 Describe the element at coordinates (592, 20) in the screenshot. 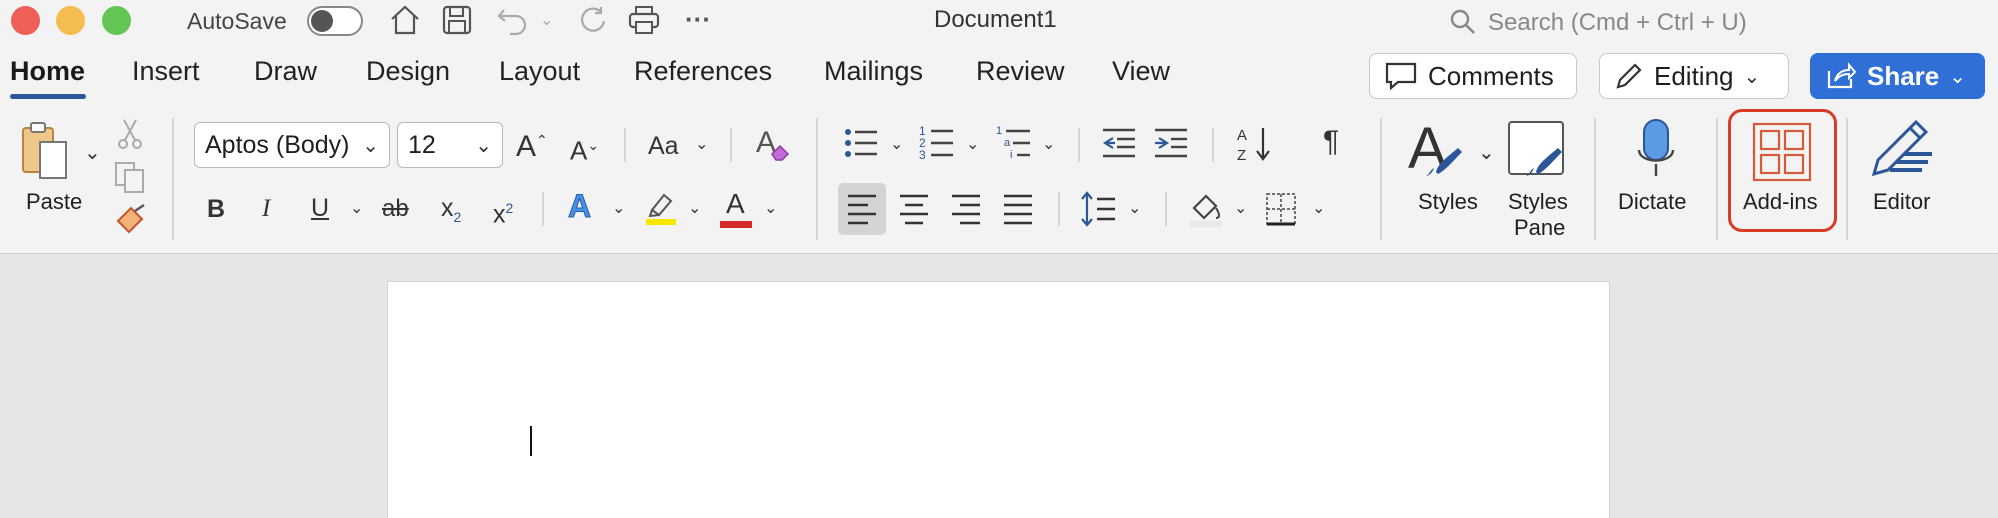

I see `redo-icon` at that location.